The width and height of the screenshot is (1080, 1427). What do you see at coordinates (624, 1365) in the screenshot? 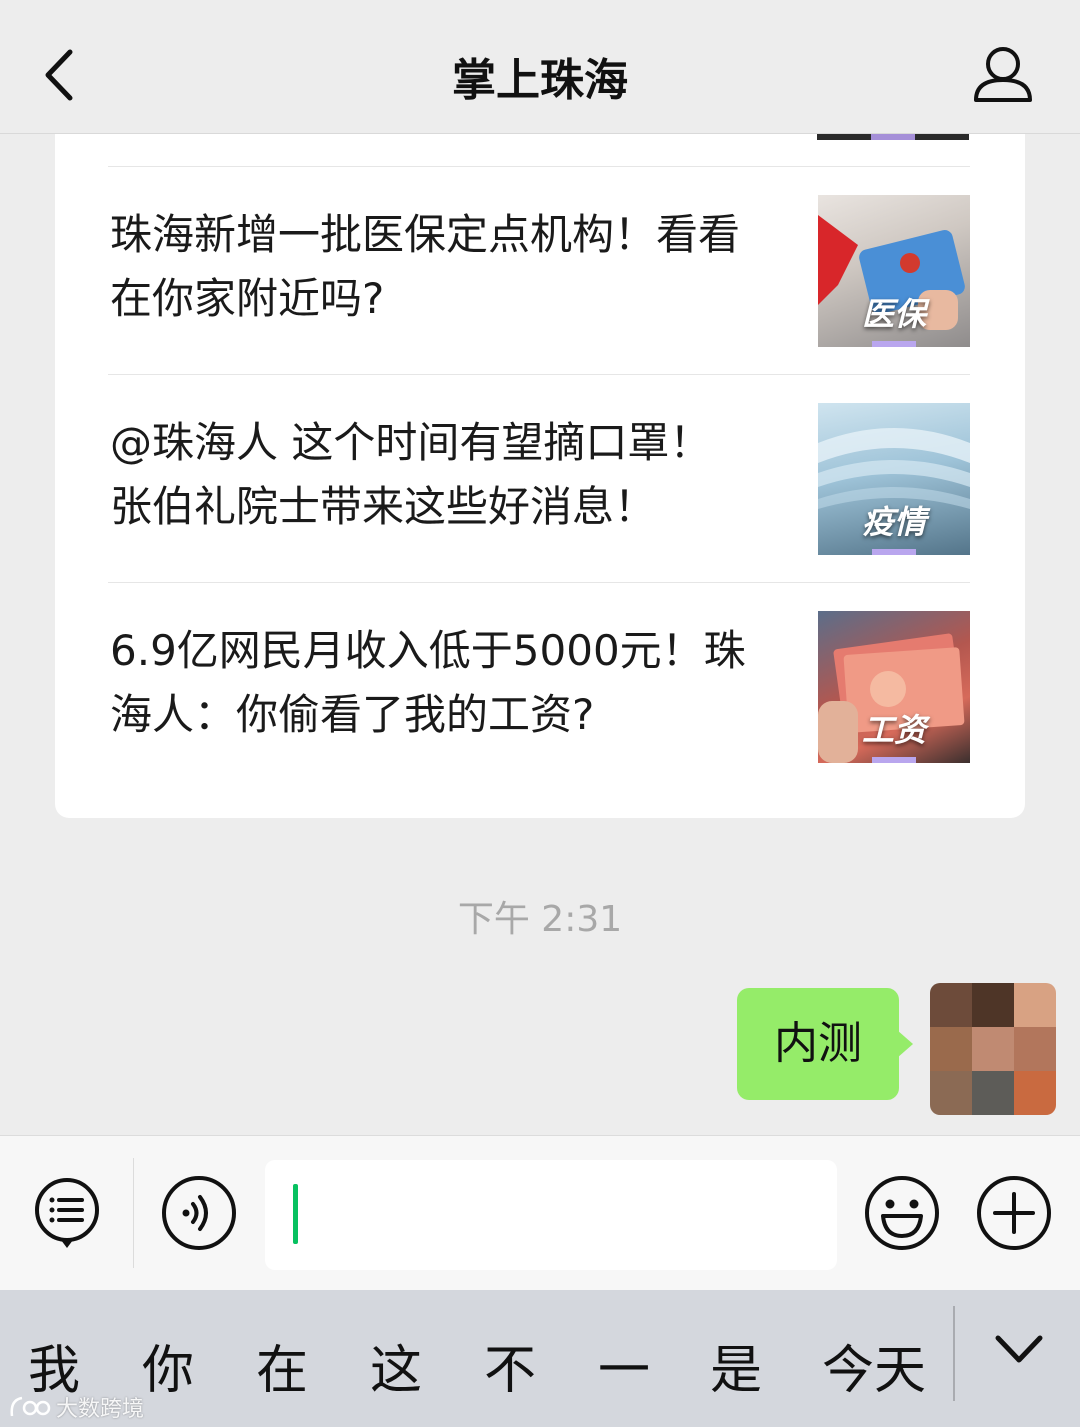
I see `candidate-word: 一` at bounding box center [624, 1365].